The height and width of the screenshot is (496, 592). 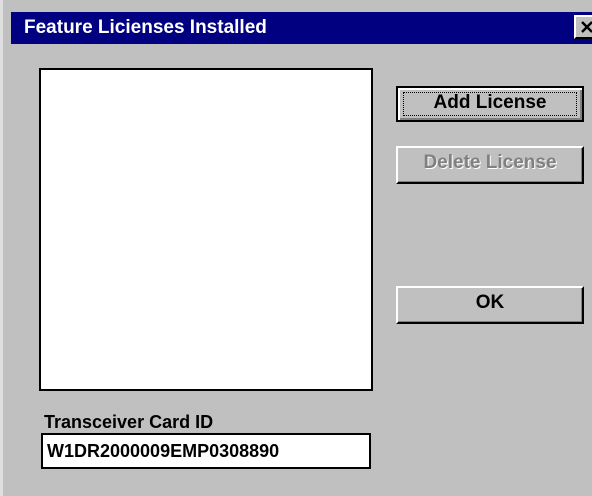 I want to click on delete-license-button: Delete License, so click(x=490, y=165).